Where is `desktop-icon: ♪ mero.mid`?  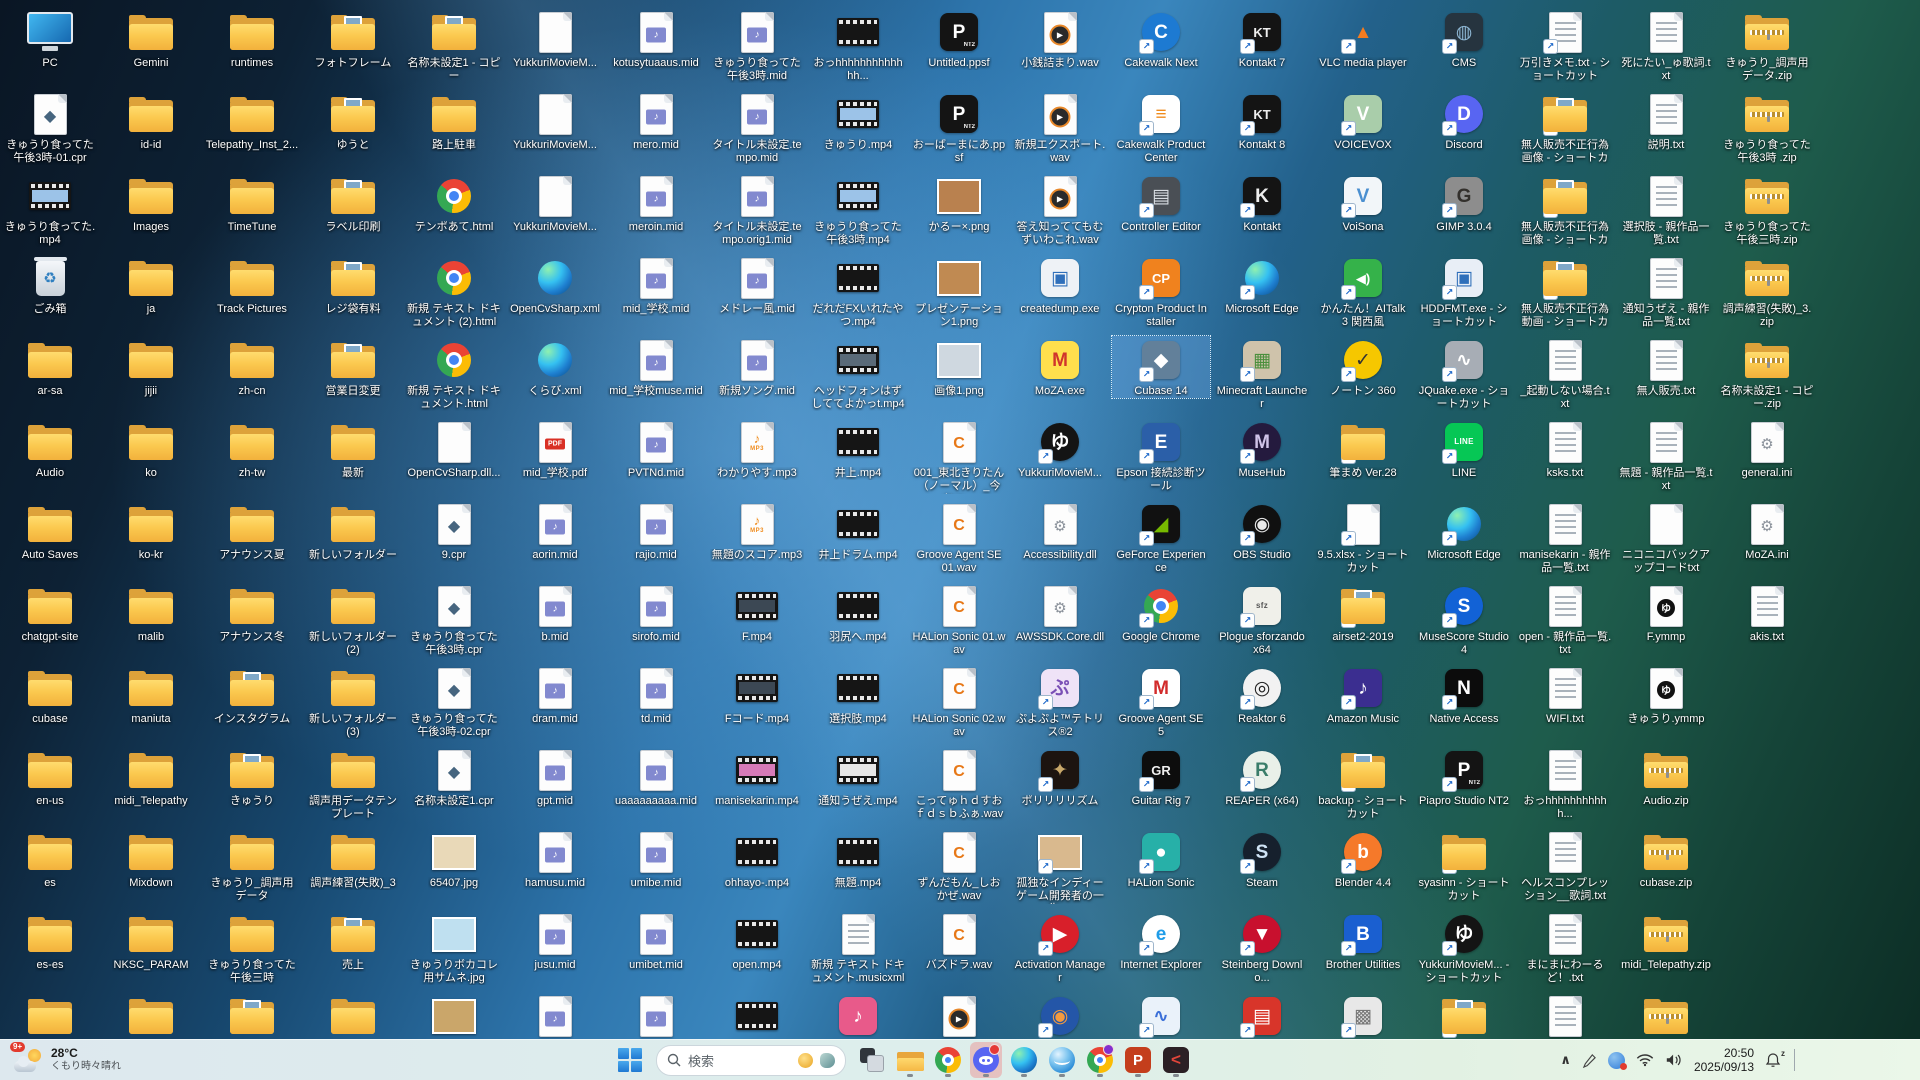 desktop-icon: ♪ mero.mid is located at coordinates (656, 121).